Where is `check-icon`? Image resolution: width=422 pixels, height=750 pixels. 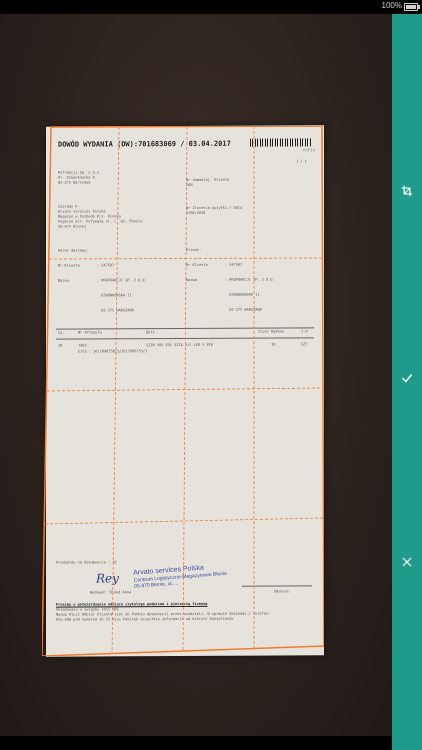 check-icon is located at coordinates (407, 378).